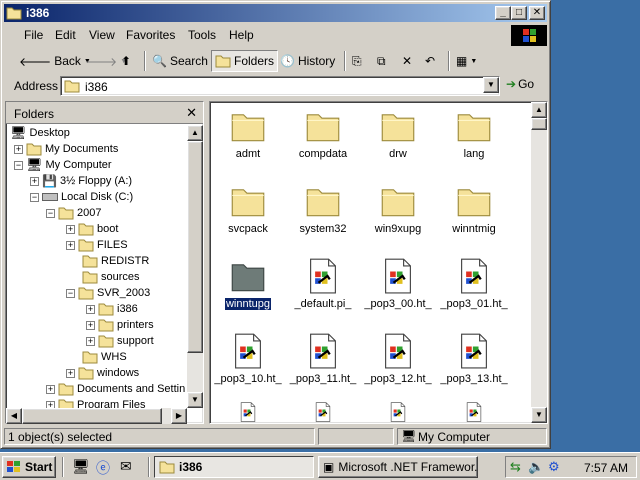  I want to click on tree-item-support: + support, so click(120, 341).